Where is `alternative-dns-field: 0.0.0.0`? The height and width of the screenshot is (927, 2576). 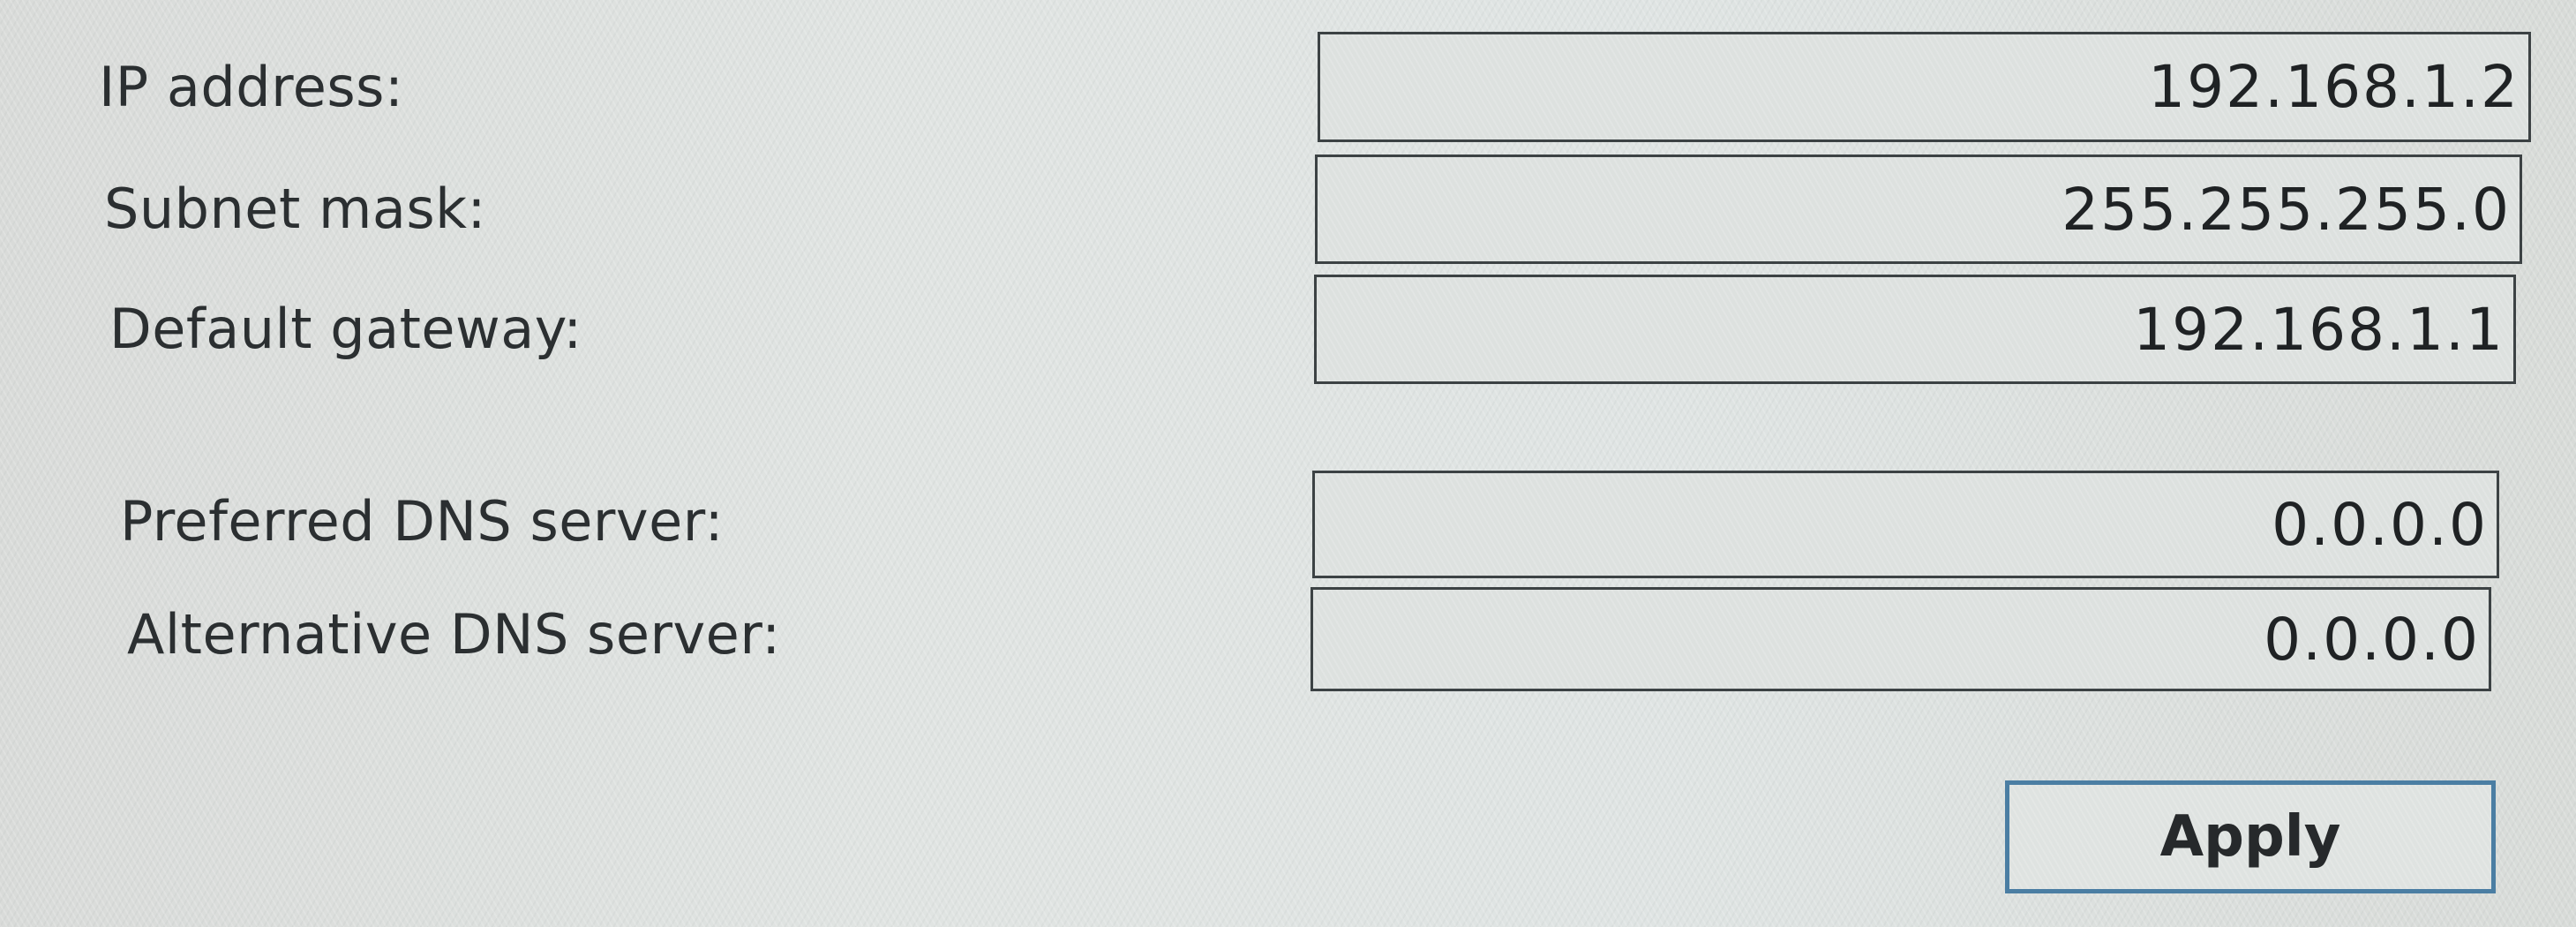
alternative-dns-field: 0.0.0.0 is located at coordinates (1901, 639).